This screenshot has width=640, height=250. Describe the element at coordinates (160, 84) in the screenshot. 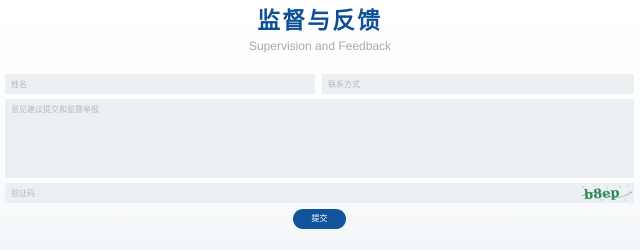

I see `name-field` at that location.